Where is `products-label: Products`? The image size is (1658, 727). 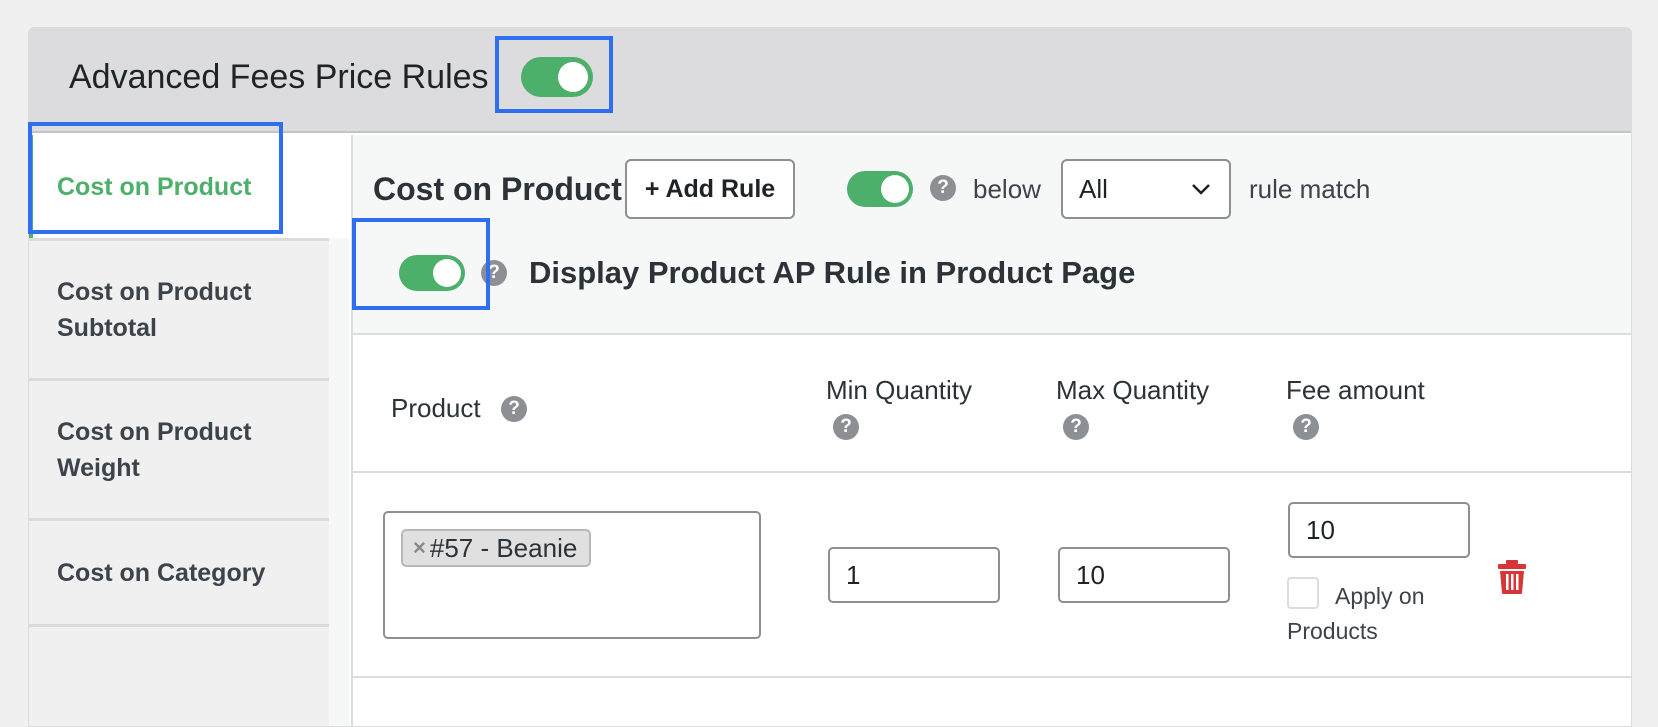
products-label: Products is located at coordinates (1332, 631).